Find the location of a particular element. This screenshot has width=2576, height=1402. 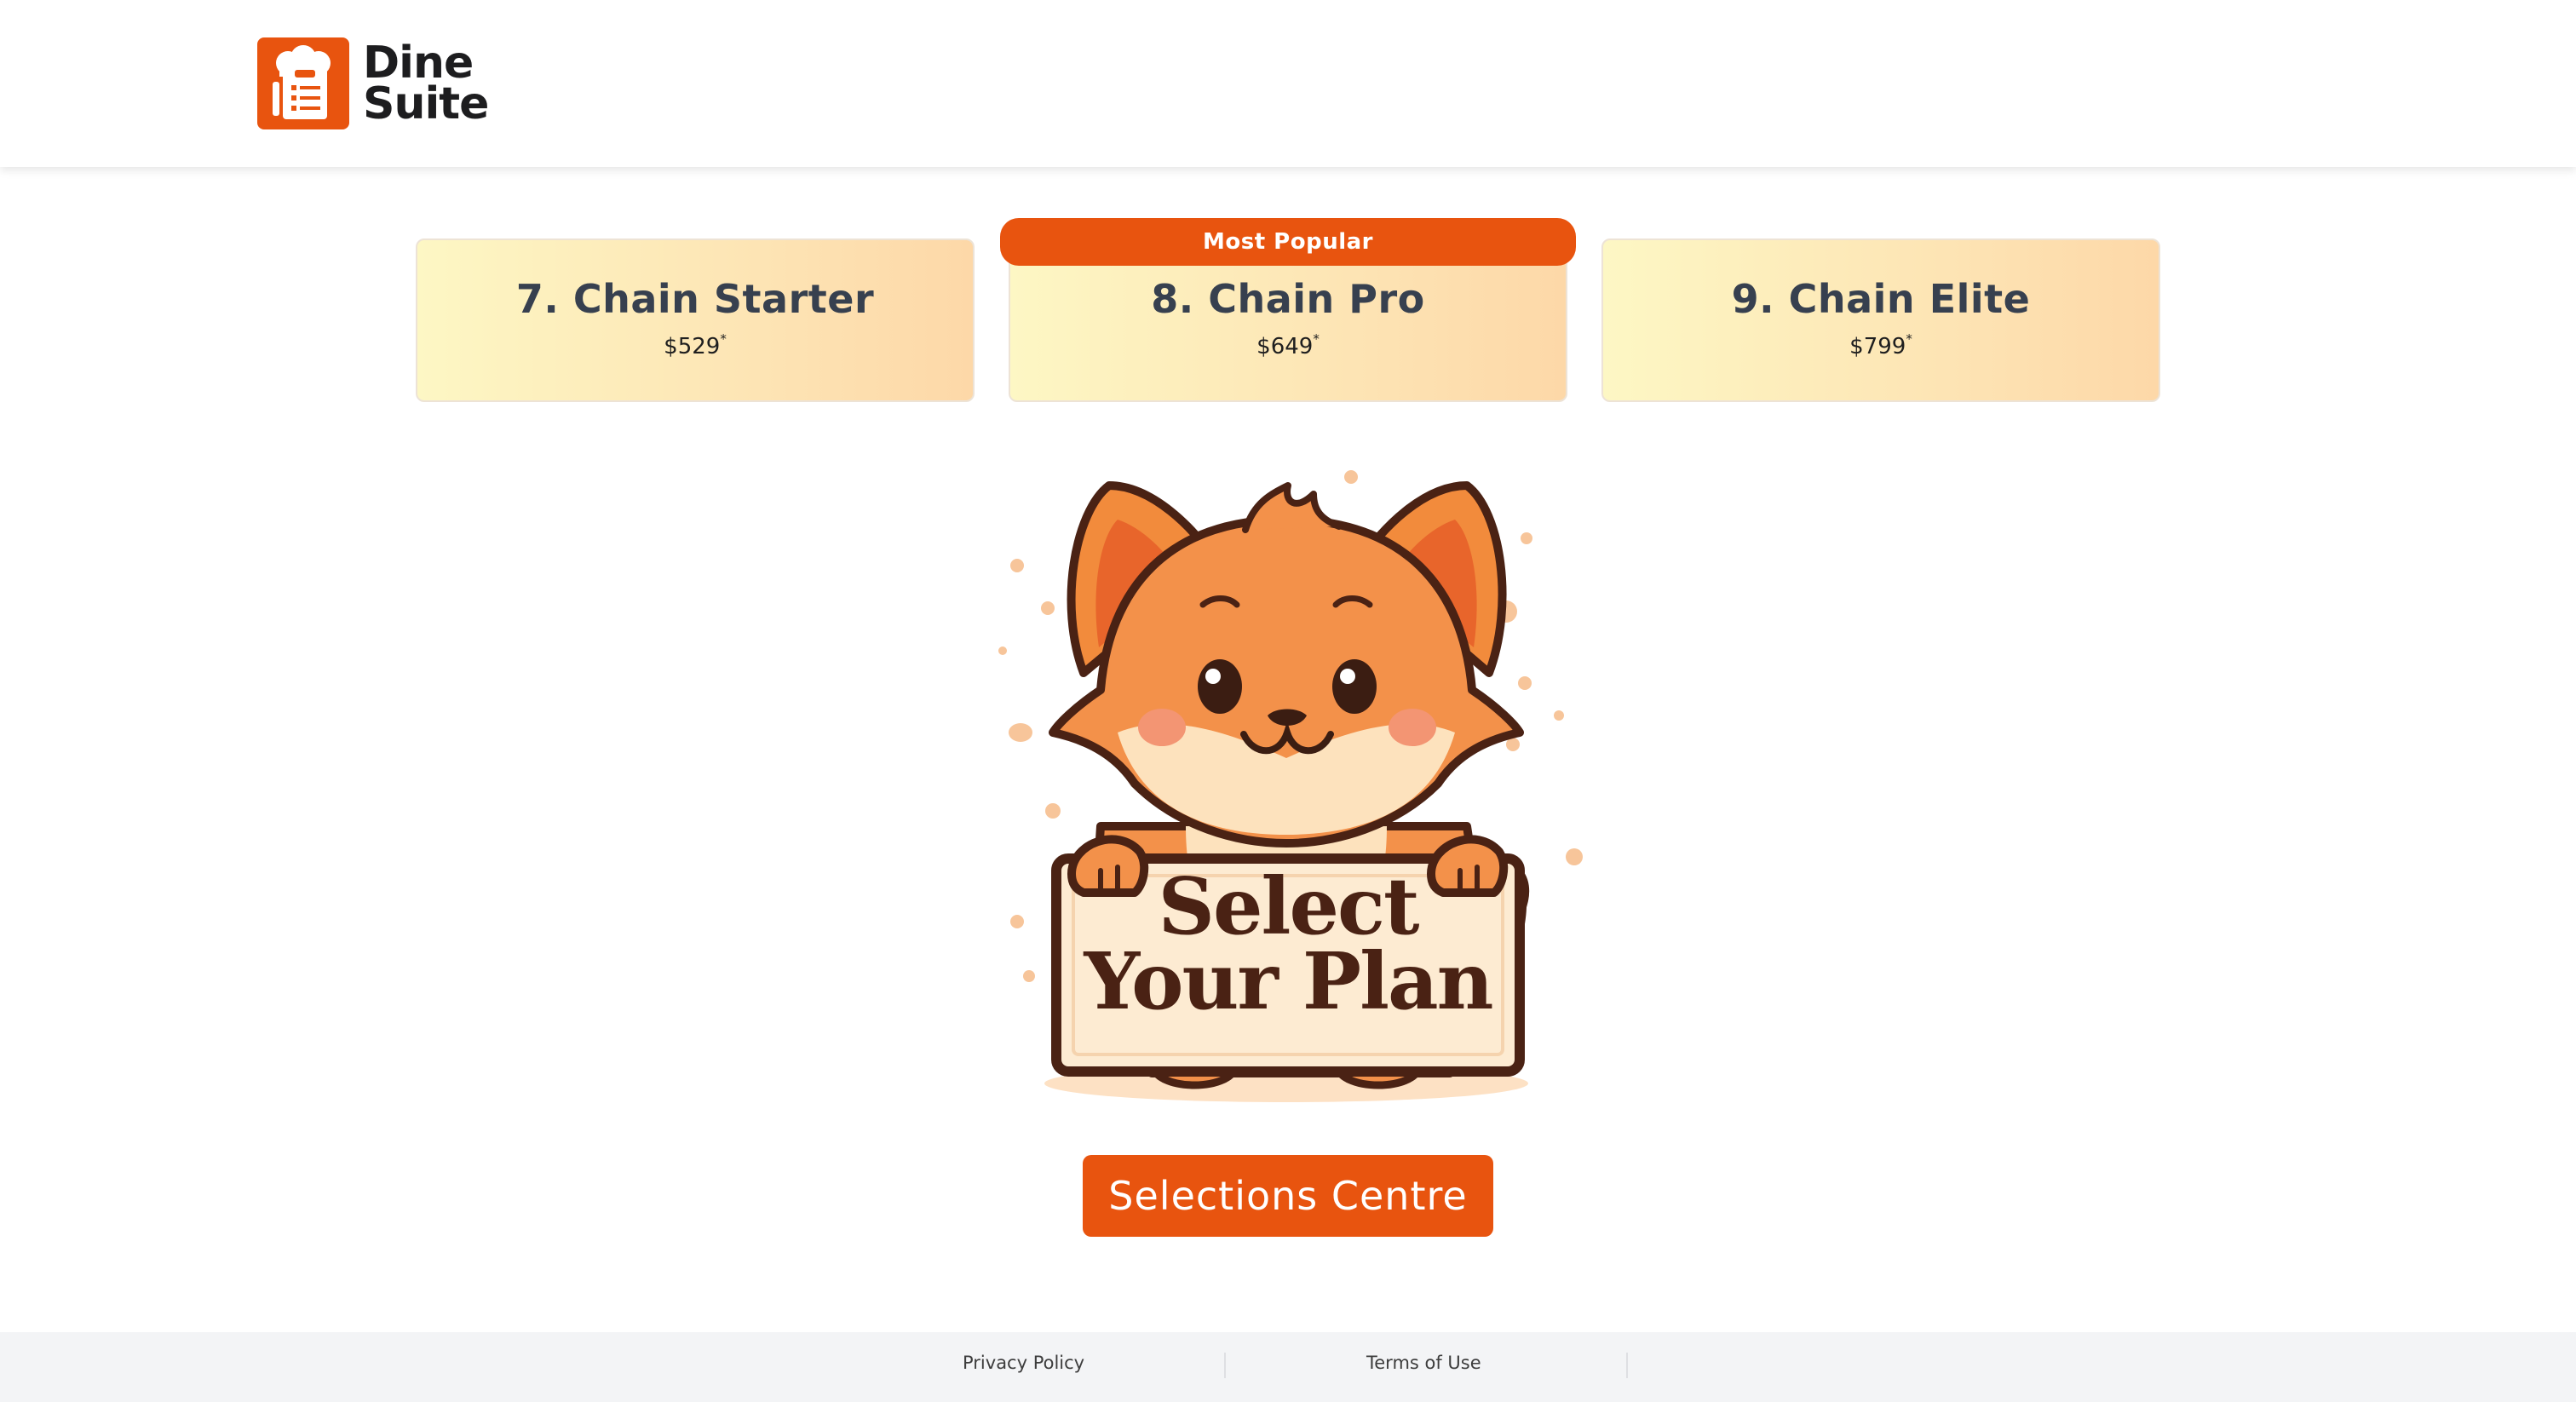

plan-price: $799* is located at coordinates (1881, 345).